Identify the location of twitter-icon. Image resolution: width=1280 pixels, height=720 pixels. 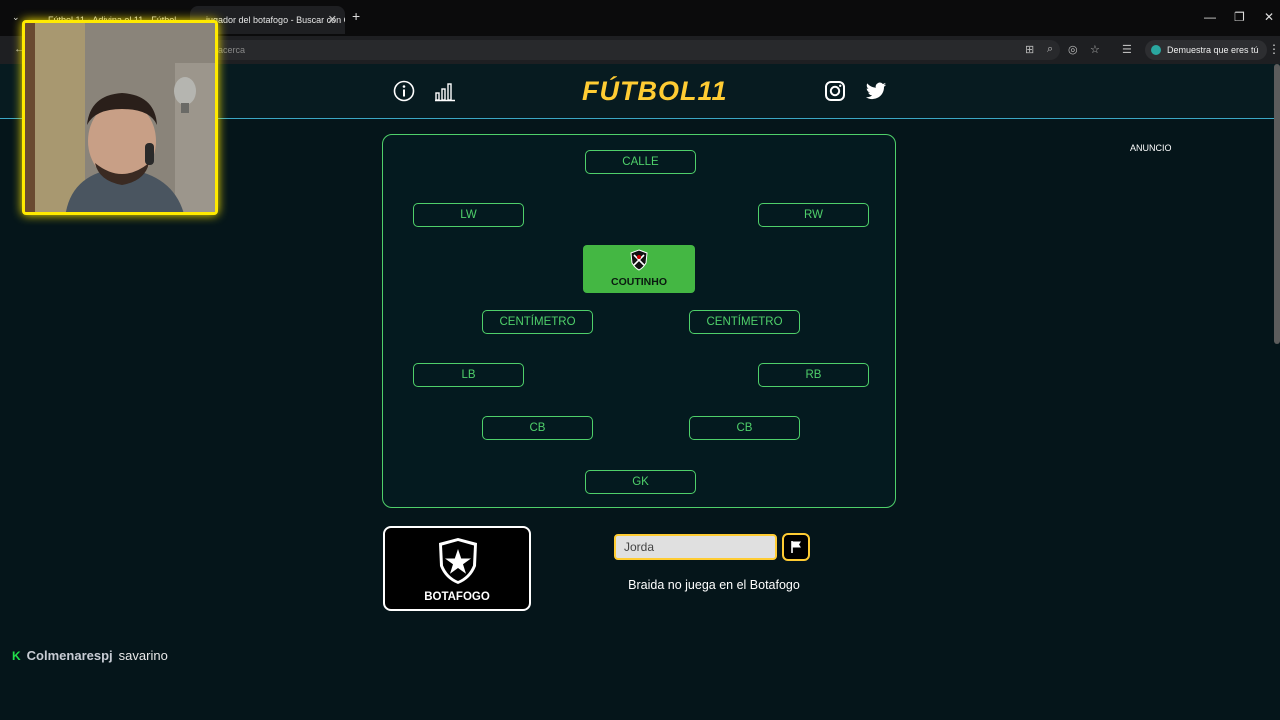
(876, 91).